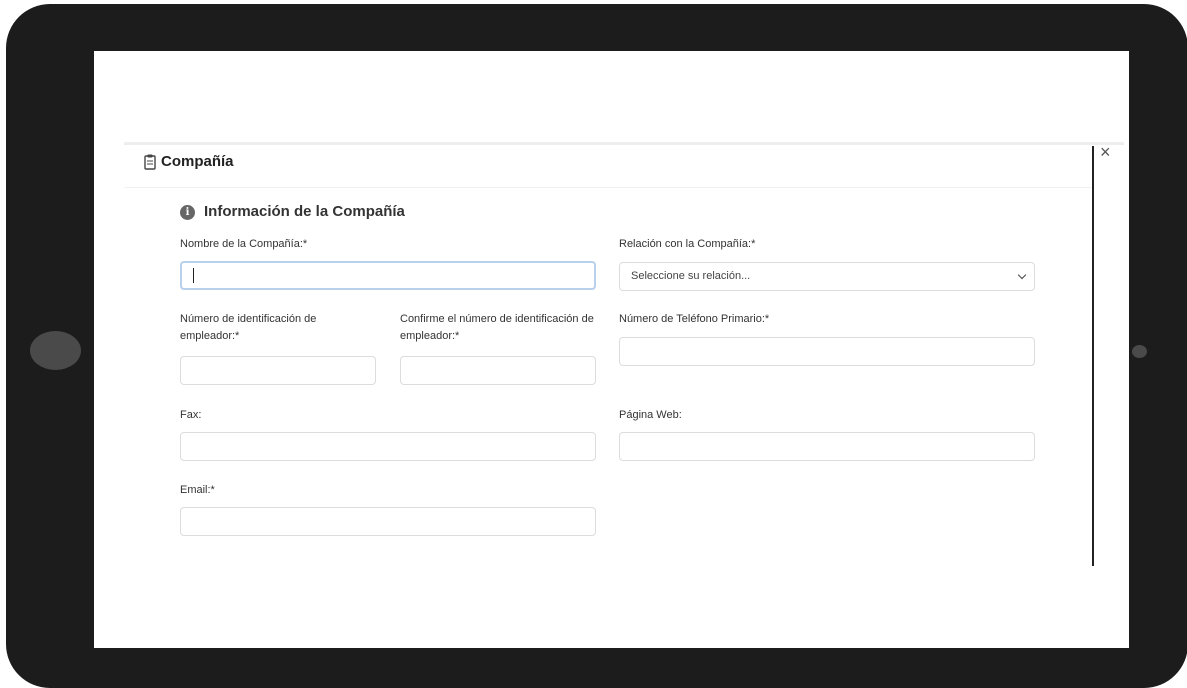  What do you see at coordinates (278, 370) in the screenshot?
I see `ein-input` at bounding box center [278, 370].